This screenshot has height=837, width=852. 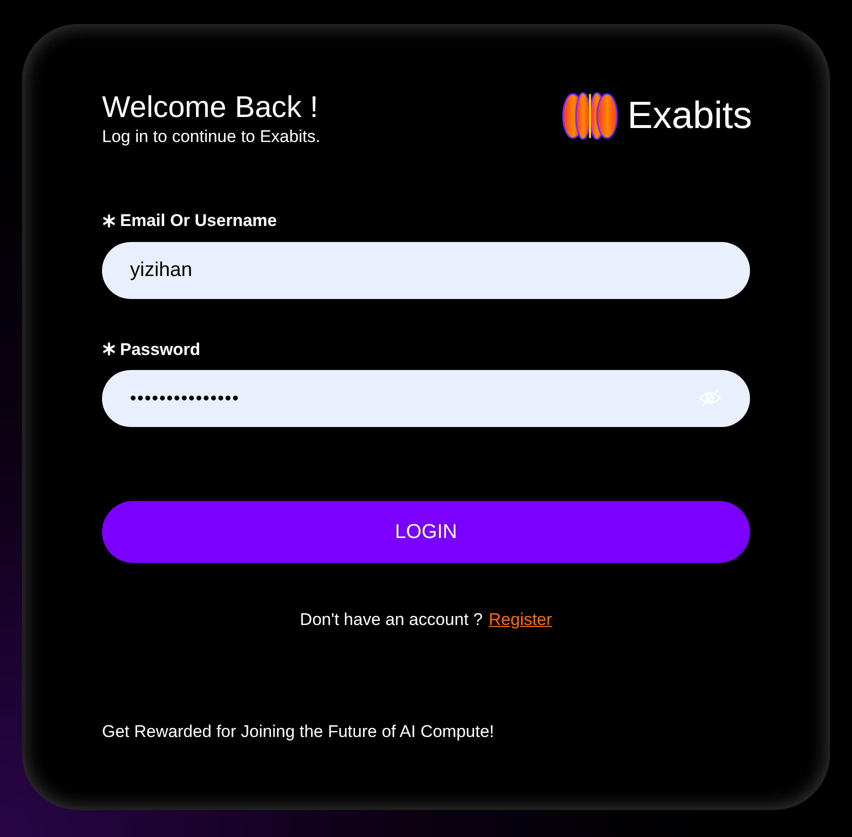 I want to click on register-link: Register, so click(x=520, y=619).